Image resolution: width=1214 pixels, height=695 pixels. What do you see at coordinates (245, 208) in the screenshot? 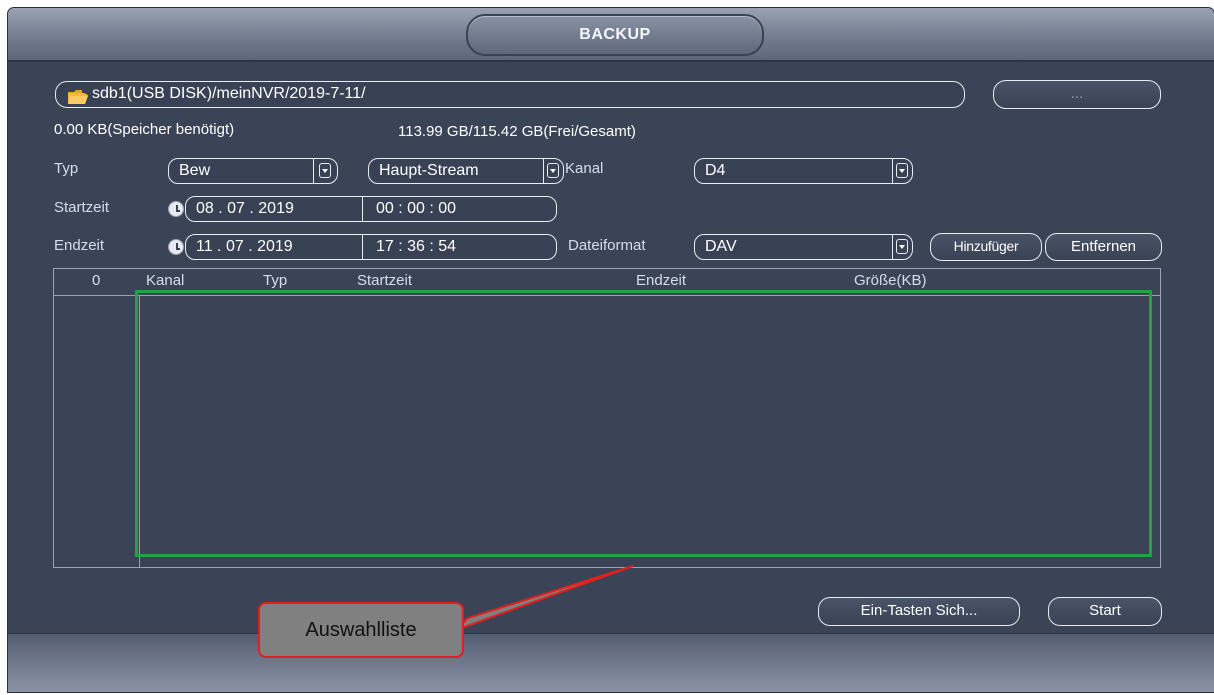
I see `start-date: 08 . 07 . 2019` at bounding box center [245, 208].